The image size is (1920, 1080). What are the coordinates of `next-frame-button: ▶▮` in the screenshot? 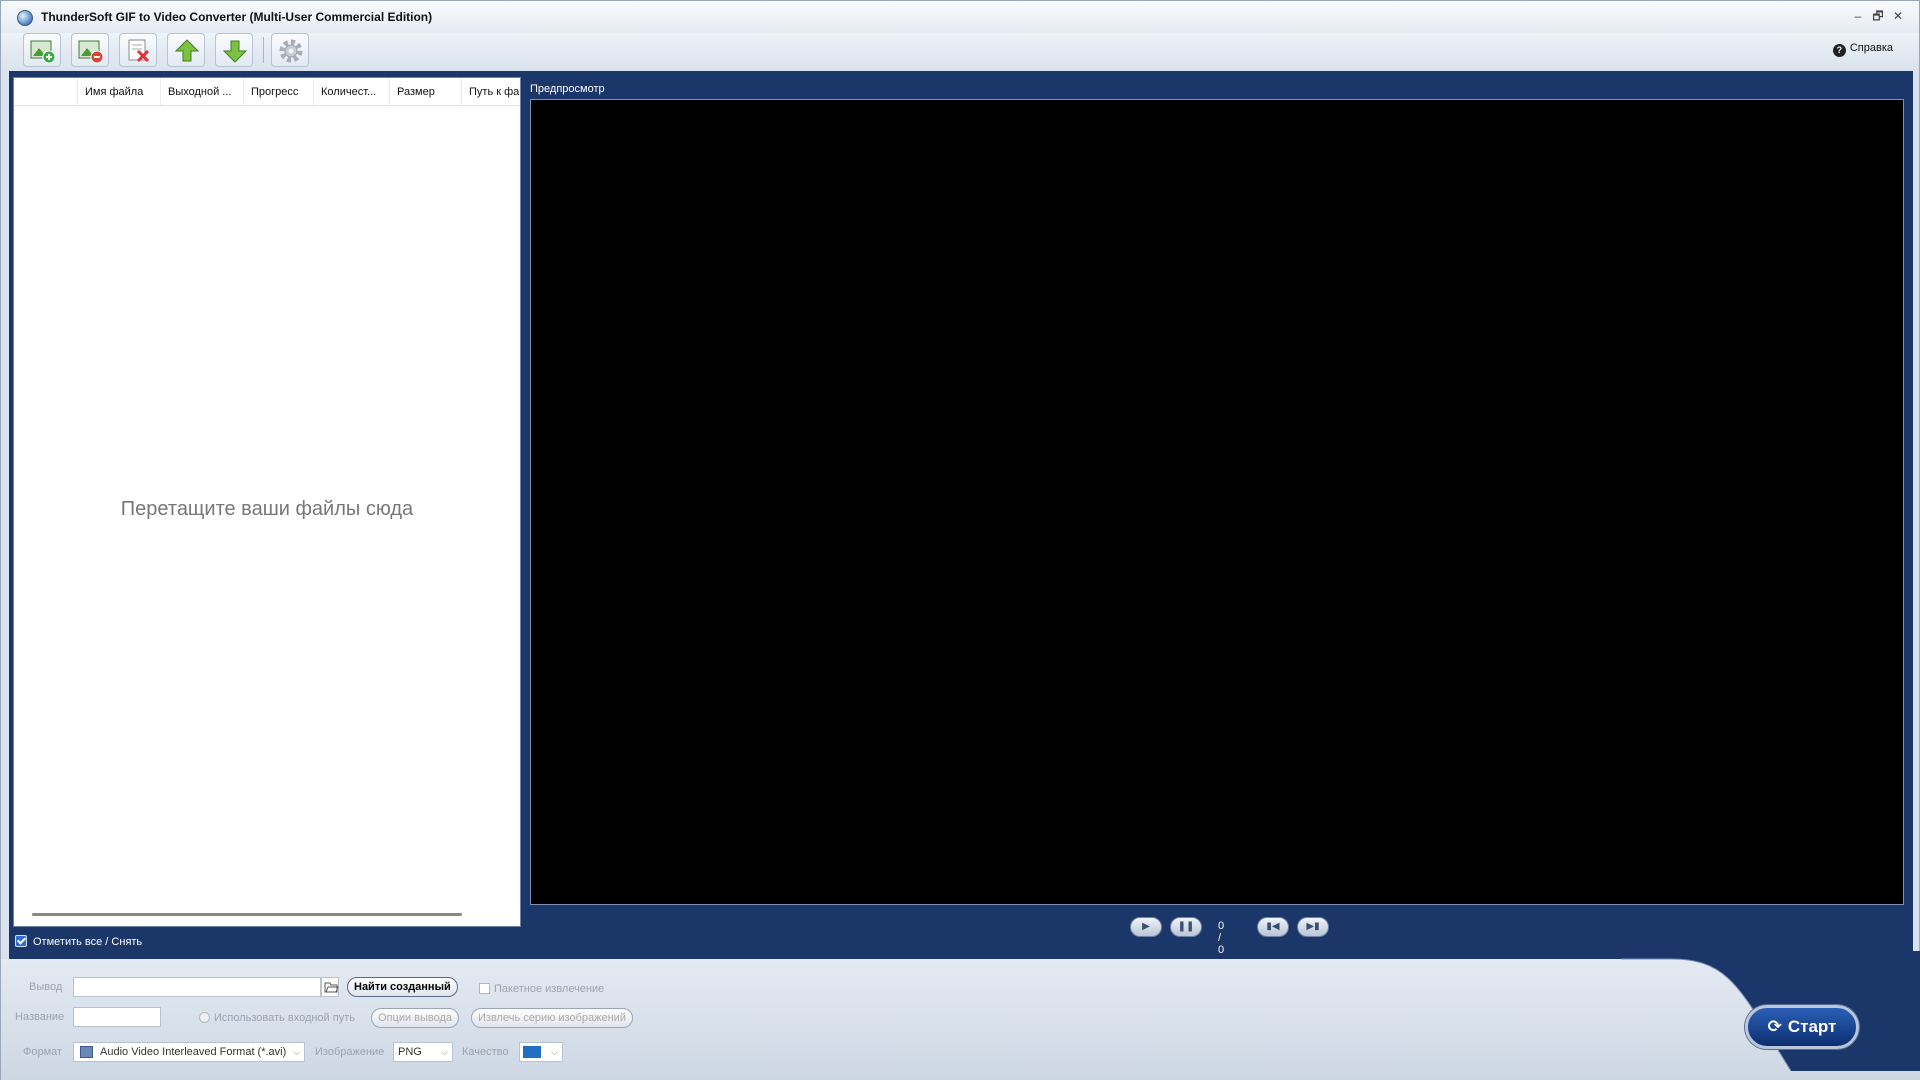 It's located at (1313, 927).